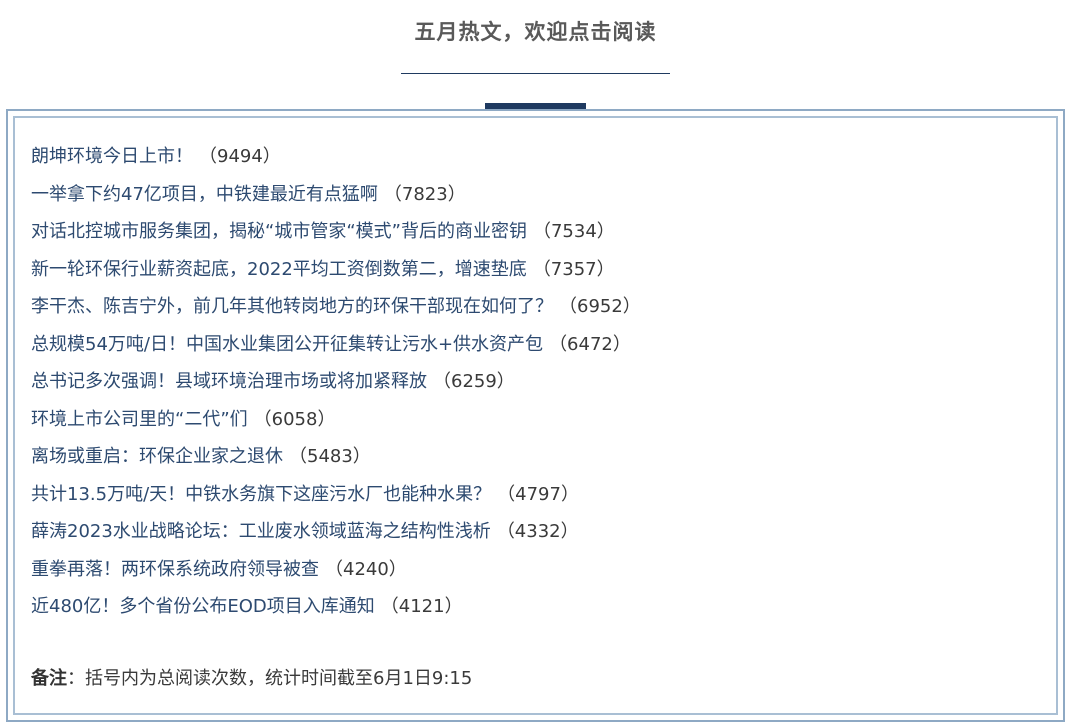 The height and width of the screenshot is (725, 1071). I want to click on article-link: 新一轮环保行业薪资起底，2022平均工资倒数第二，增速垫底, so click(279, 269).